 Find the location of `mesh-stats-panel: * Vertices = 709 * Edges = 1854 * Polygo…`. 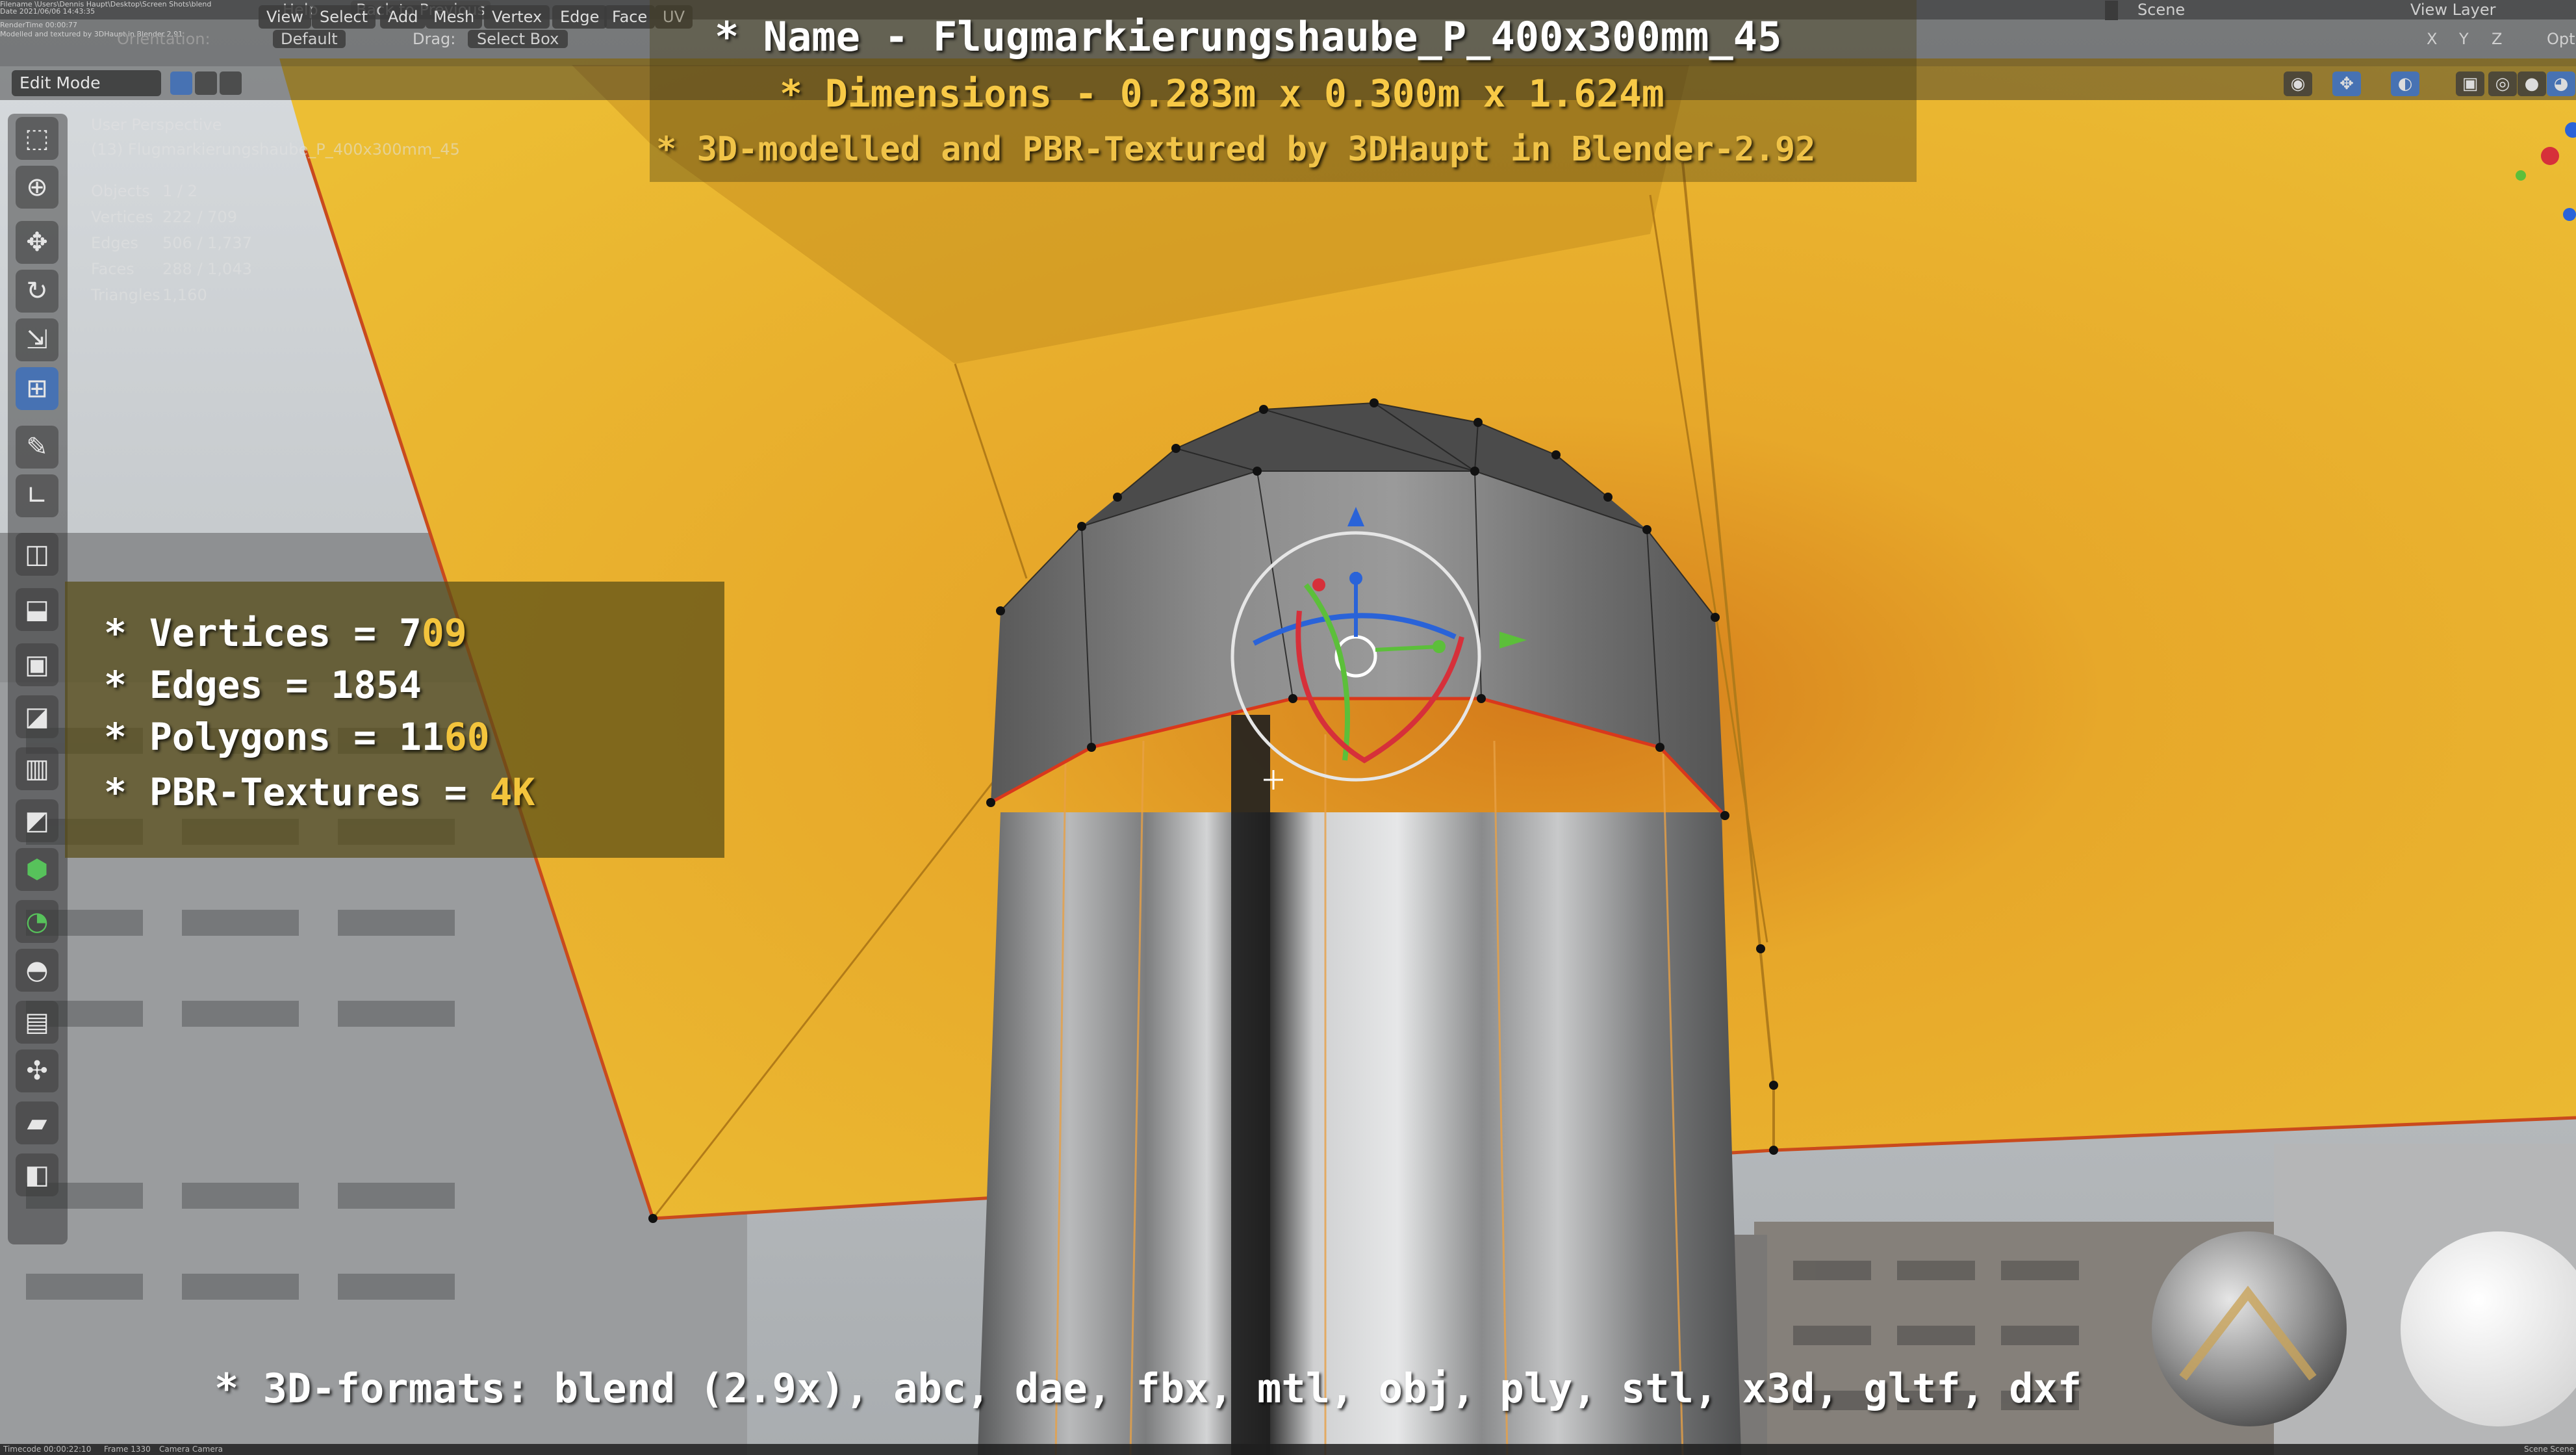

mesh-stats-panel: * Vertices = 709 * Edges = 1854 * Polygo… is located at coordinates (394, 720).